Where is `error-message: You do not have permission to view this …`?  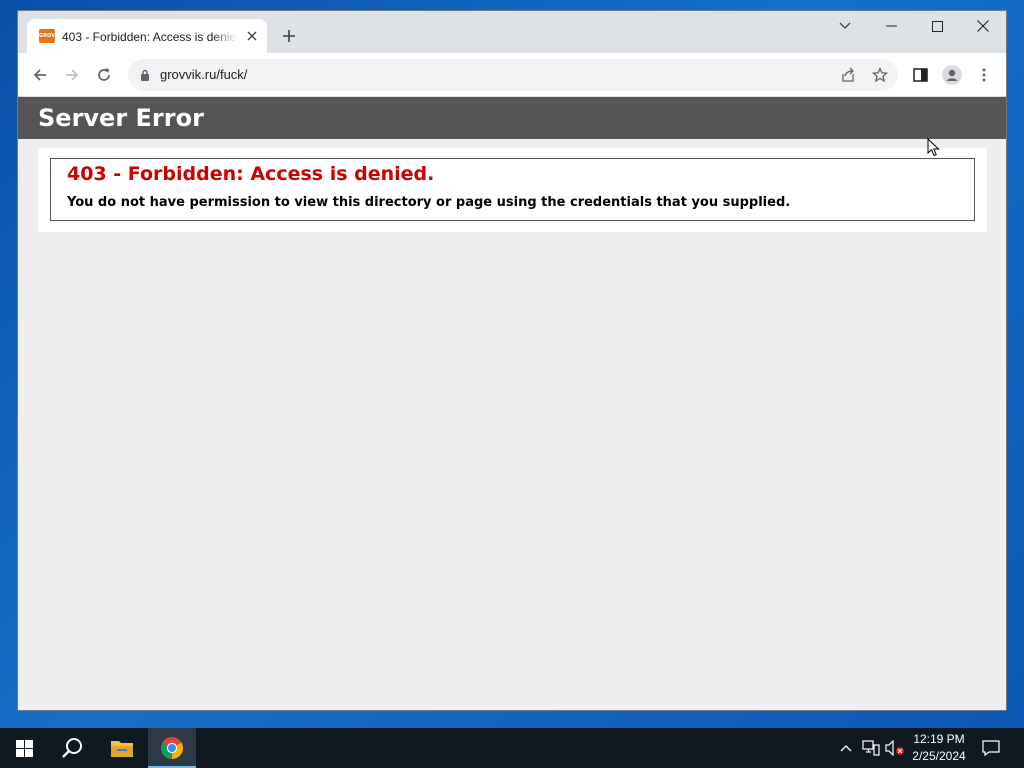
error-message: You do not have permission to view this … is located at coordinates (429, 202).